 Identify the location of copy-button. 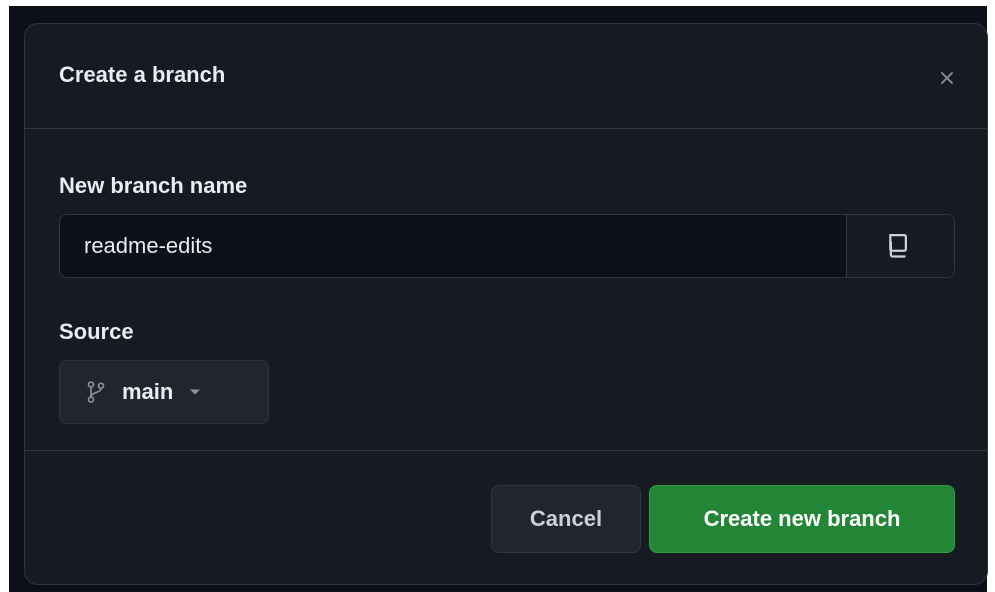
(900, 246).